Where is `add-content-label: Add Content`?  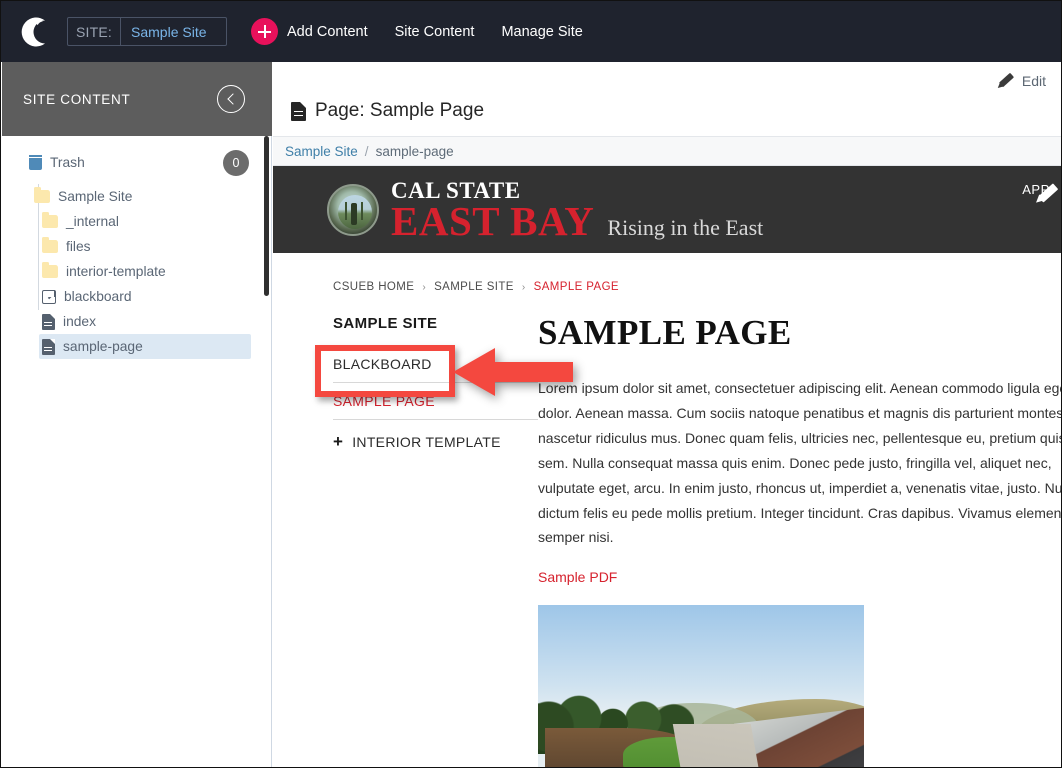 add-content-label: Add Content is located at coordinates (327, 31).